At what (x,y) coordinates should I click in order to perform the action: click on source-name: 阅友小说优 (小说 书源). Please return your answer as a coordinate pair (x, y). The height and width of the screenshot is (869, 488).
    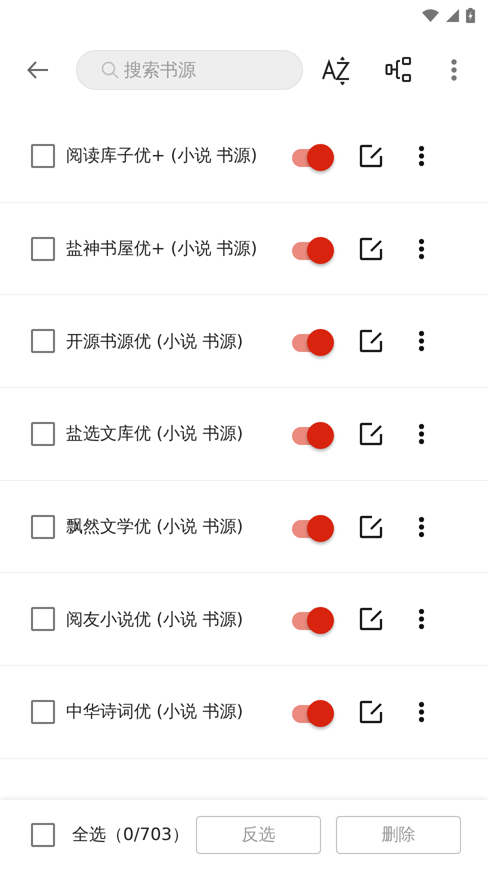
    Looking at the image, I should click on (155, 619).